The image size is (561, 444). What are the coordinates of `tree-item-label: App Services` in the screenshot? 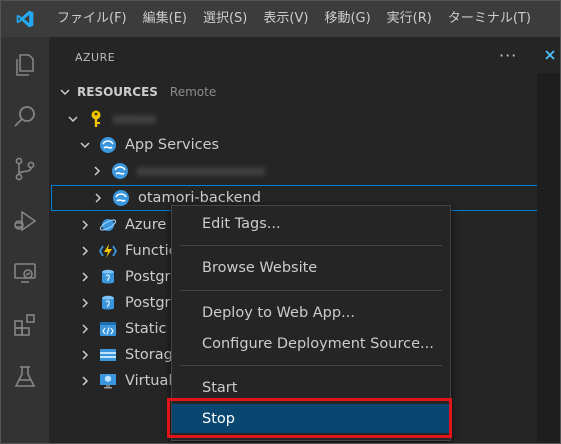 It's located at (172, 145).